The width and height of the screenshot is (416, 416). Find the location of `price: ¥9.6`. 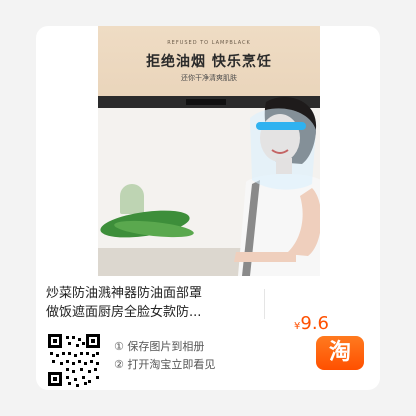

price: ¥9.6 is located at coordinates (311, 323).